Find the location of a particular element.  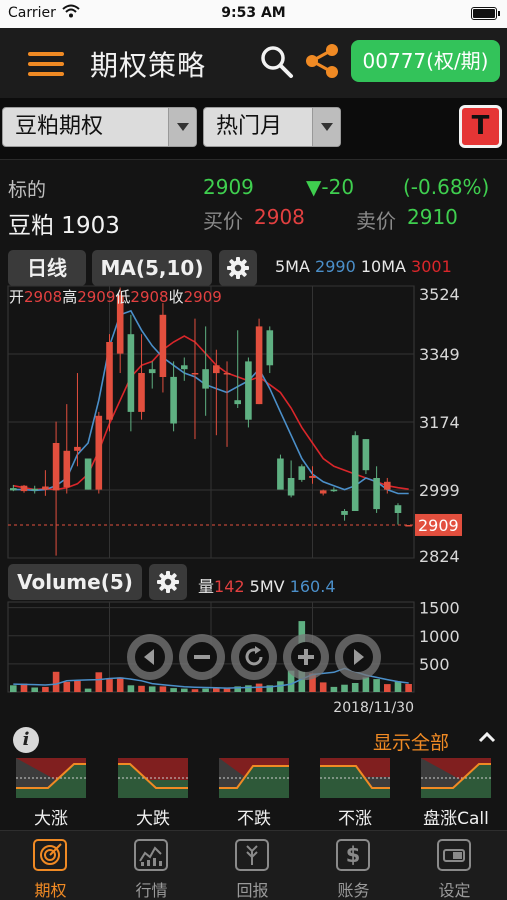

selector-row: 豆粕期权 热门月 T is located at coordinates (253, 129).